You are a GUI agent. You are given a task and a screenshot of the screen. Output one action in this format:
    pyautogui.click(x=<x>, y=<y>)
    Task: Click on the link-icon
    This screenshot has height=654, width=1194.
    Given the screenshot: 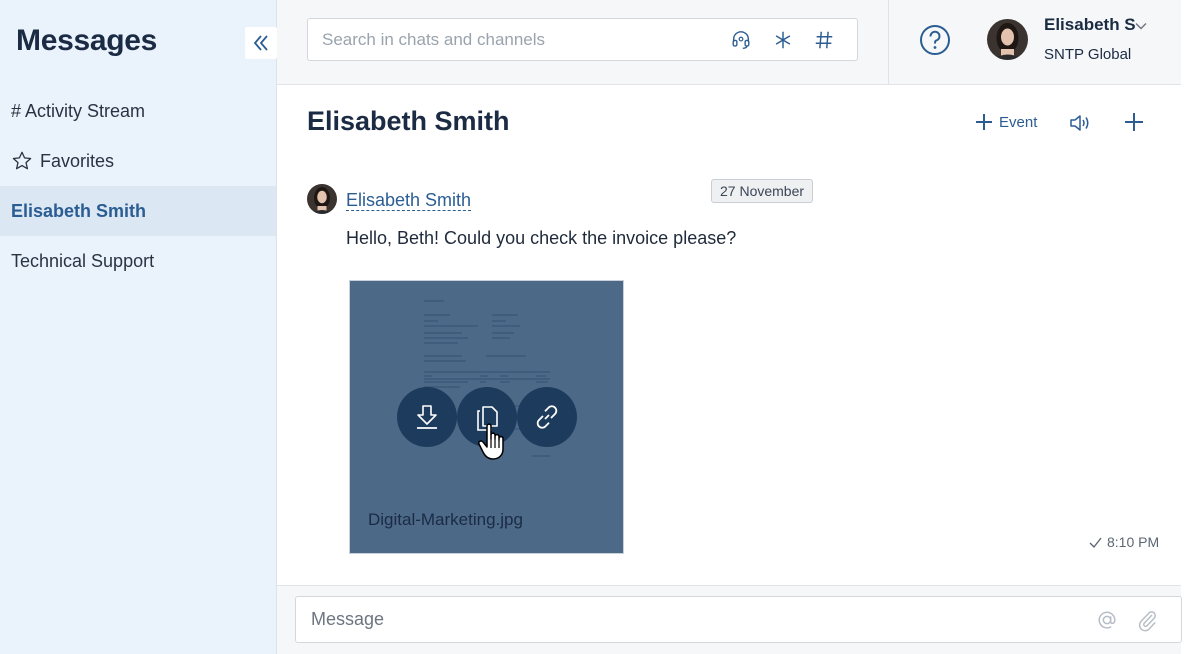 What is the action you would take?
    pyautogui.click(x=547, y=417)
    